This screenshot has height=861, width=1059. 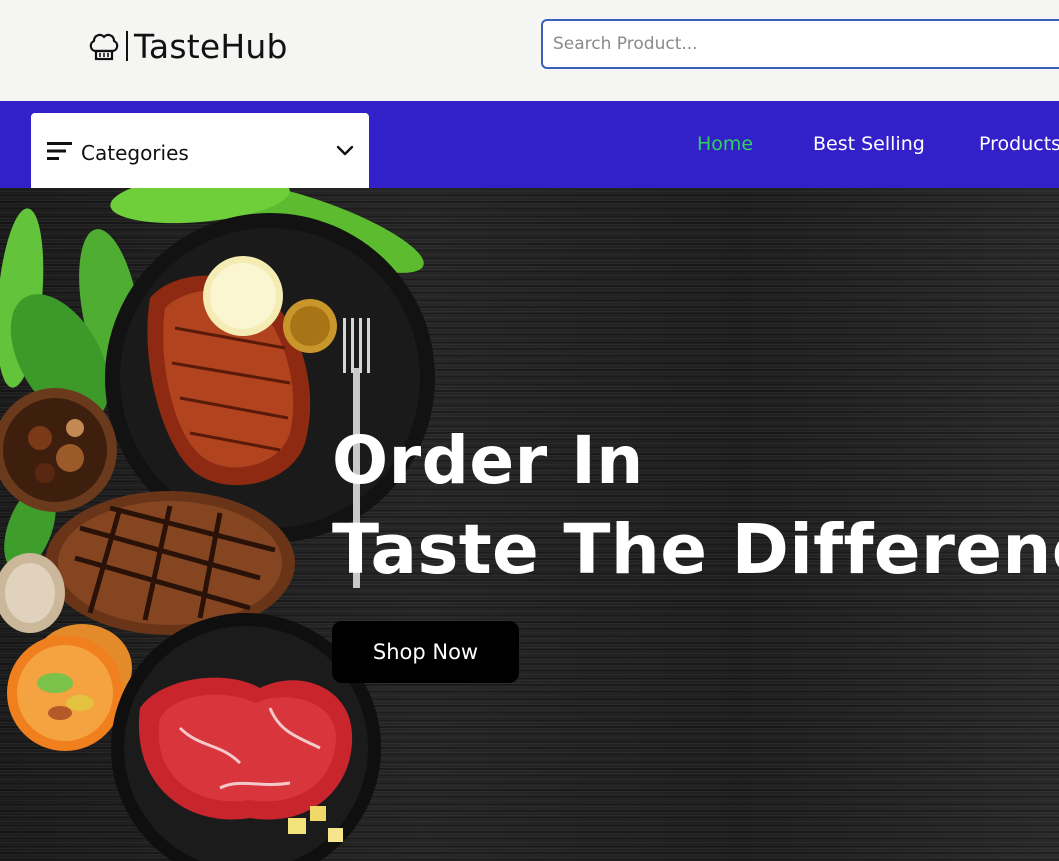 What do you see at coordinates (695, 506) in the screenshot?
I see `hero-headline: Order In Taste The Difference` at bounding box center [695, 506].